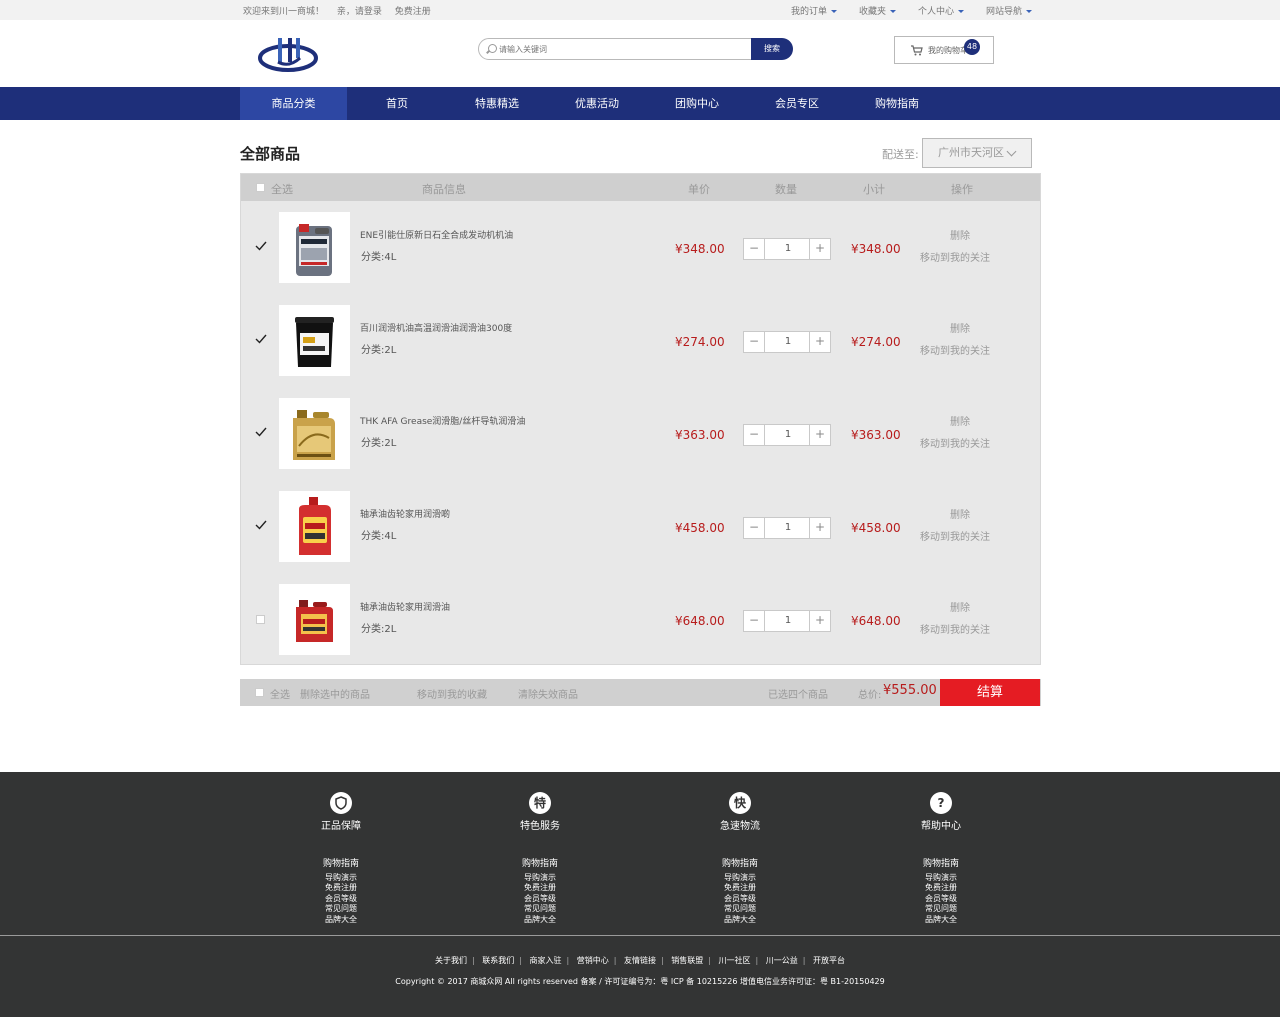 The height and width of the screenshot is (1017, 1280). Describe the element at coordinates (260, 619) in the screenshot. I see `row-checkbox` at that location.